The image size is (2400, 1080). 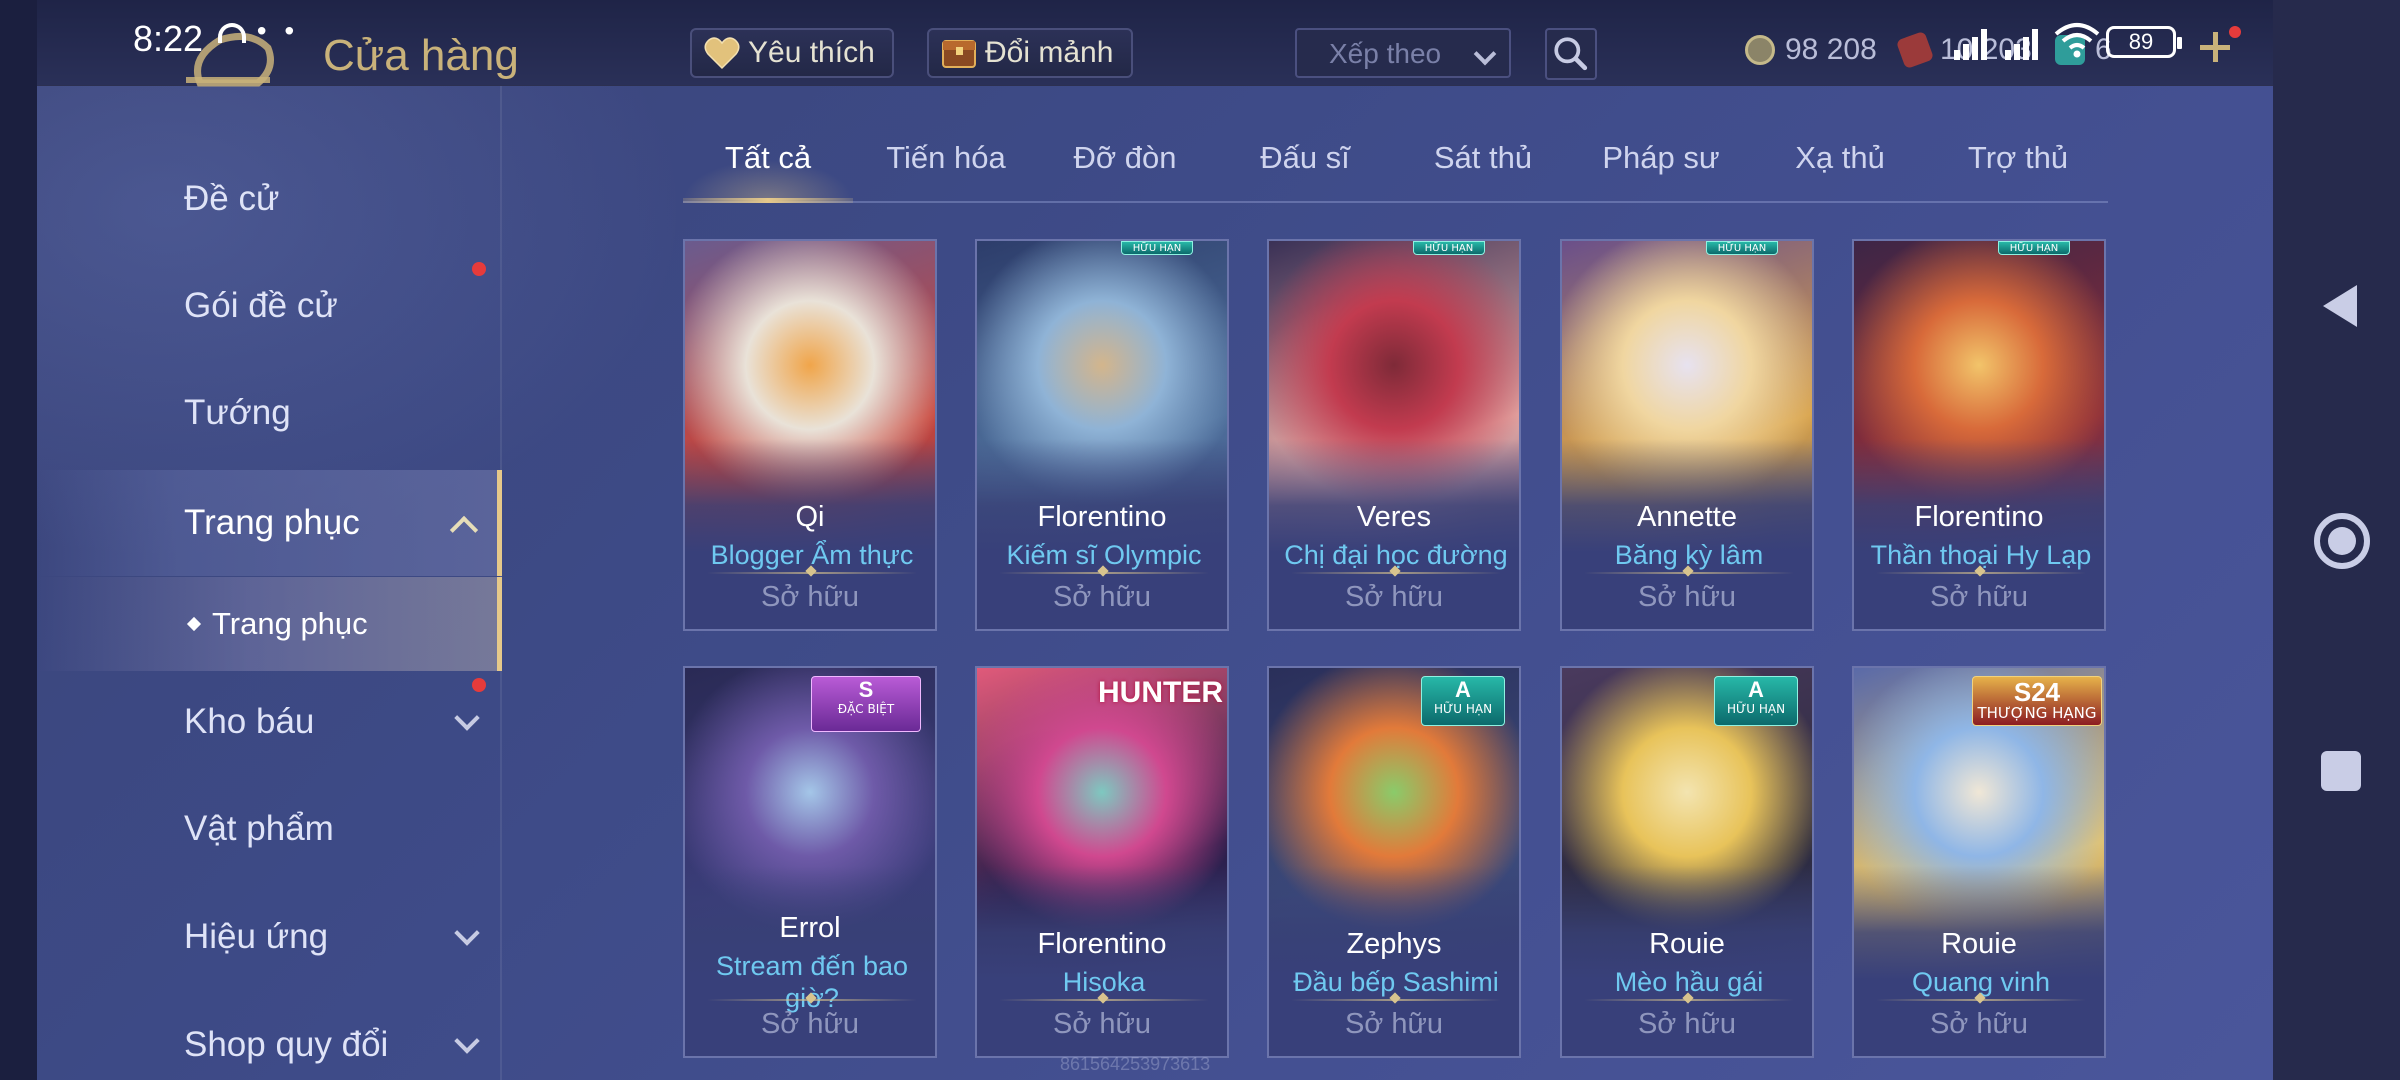 I want to click on skin-tag-badge: S ĐẶC BIỆT, so click(x=866, y=704).